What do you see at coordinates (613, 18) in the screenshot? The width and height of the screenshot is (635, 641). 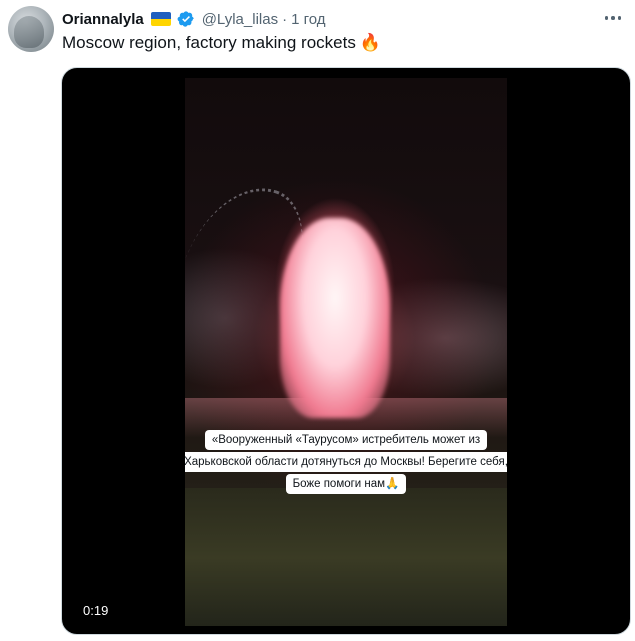 I see `more-horizontal-icon` at bounding box center [613, 18].